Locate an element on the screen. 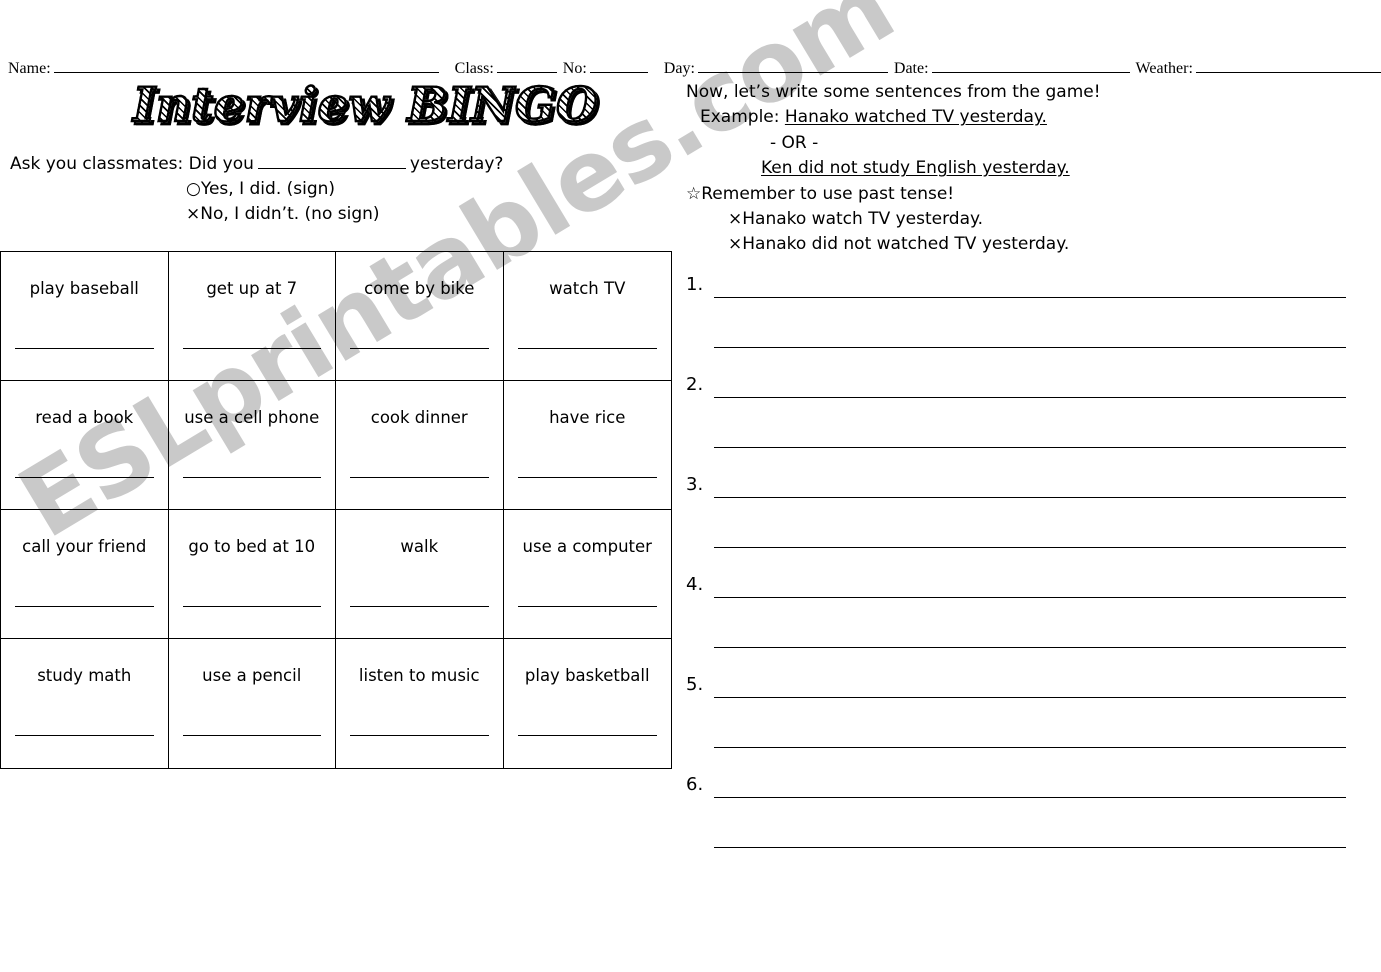 Image resolution: width=1381 pixels, height=972 pixels. bingo-cell: use a cell phone is located at coordinates (252, 445).